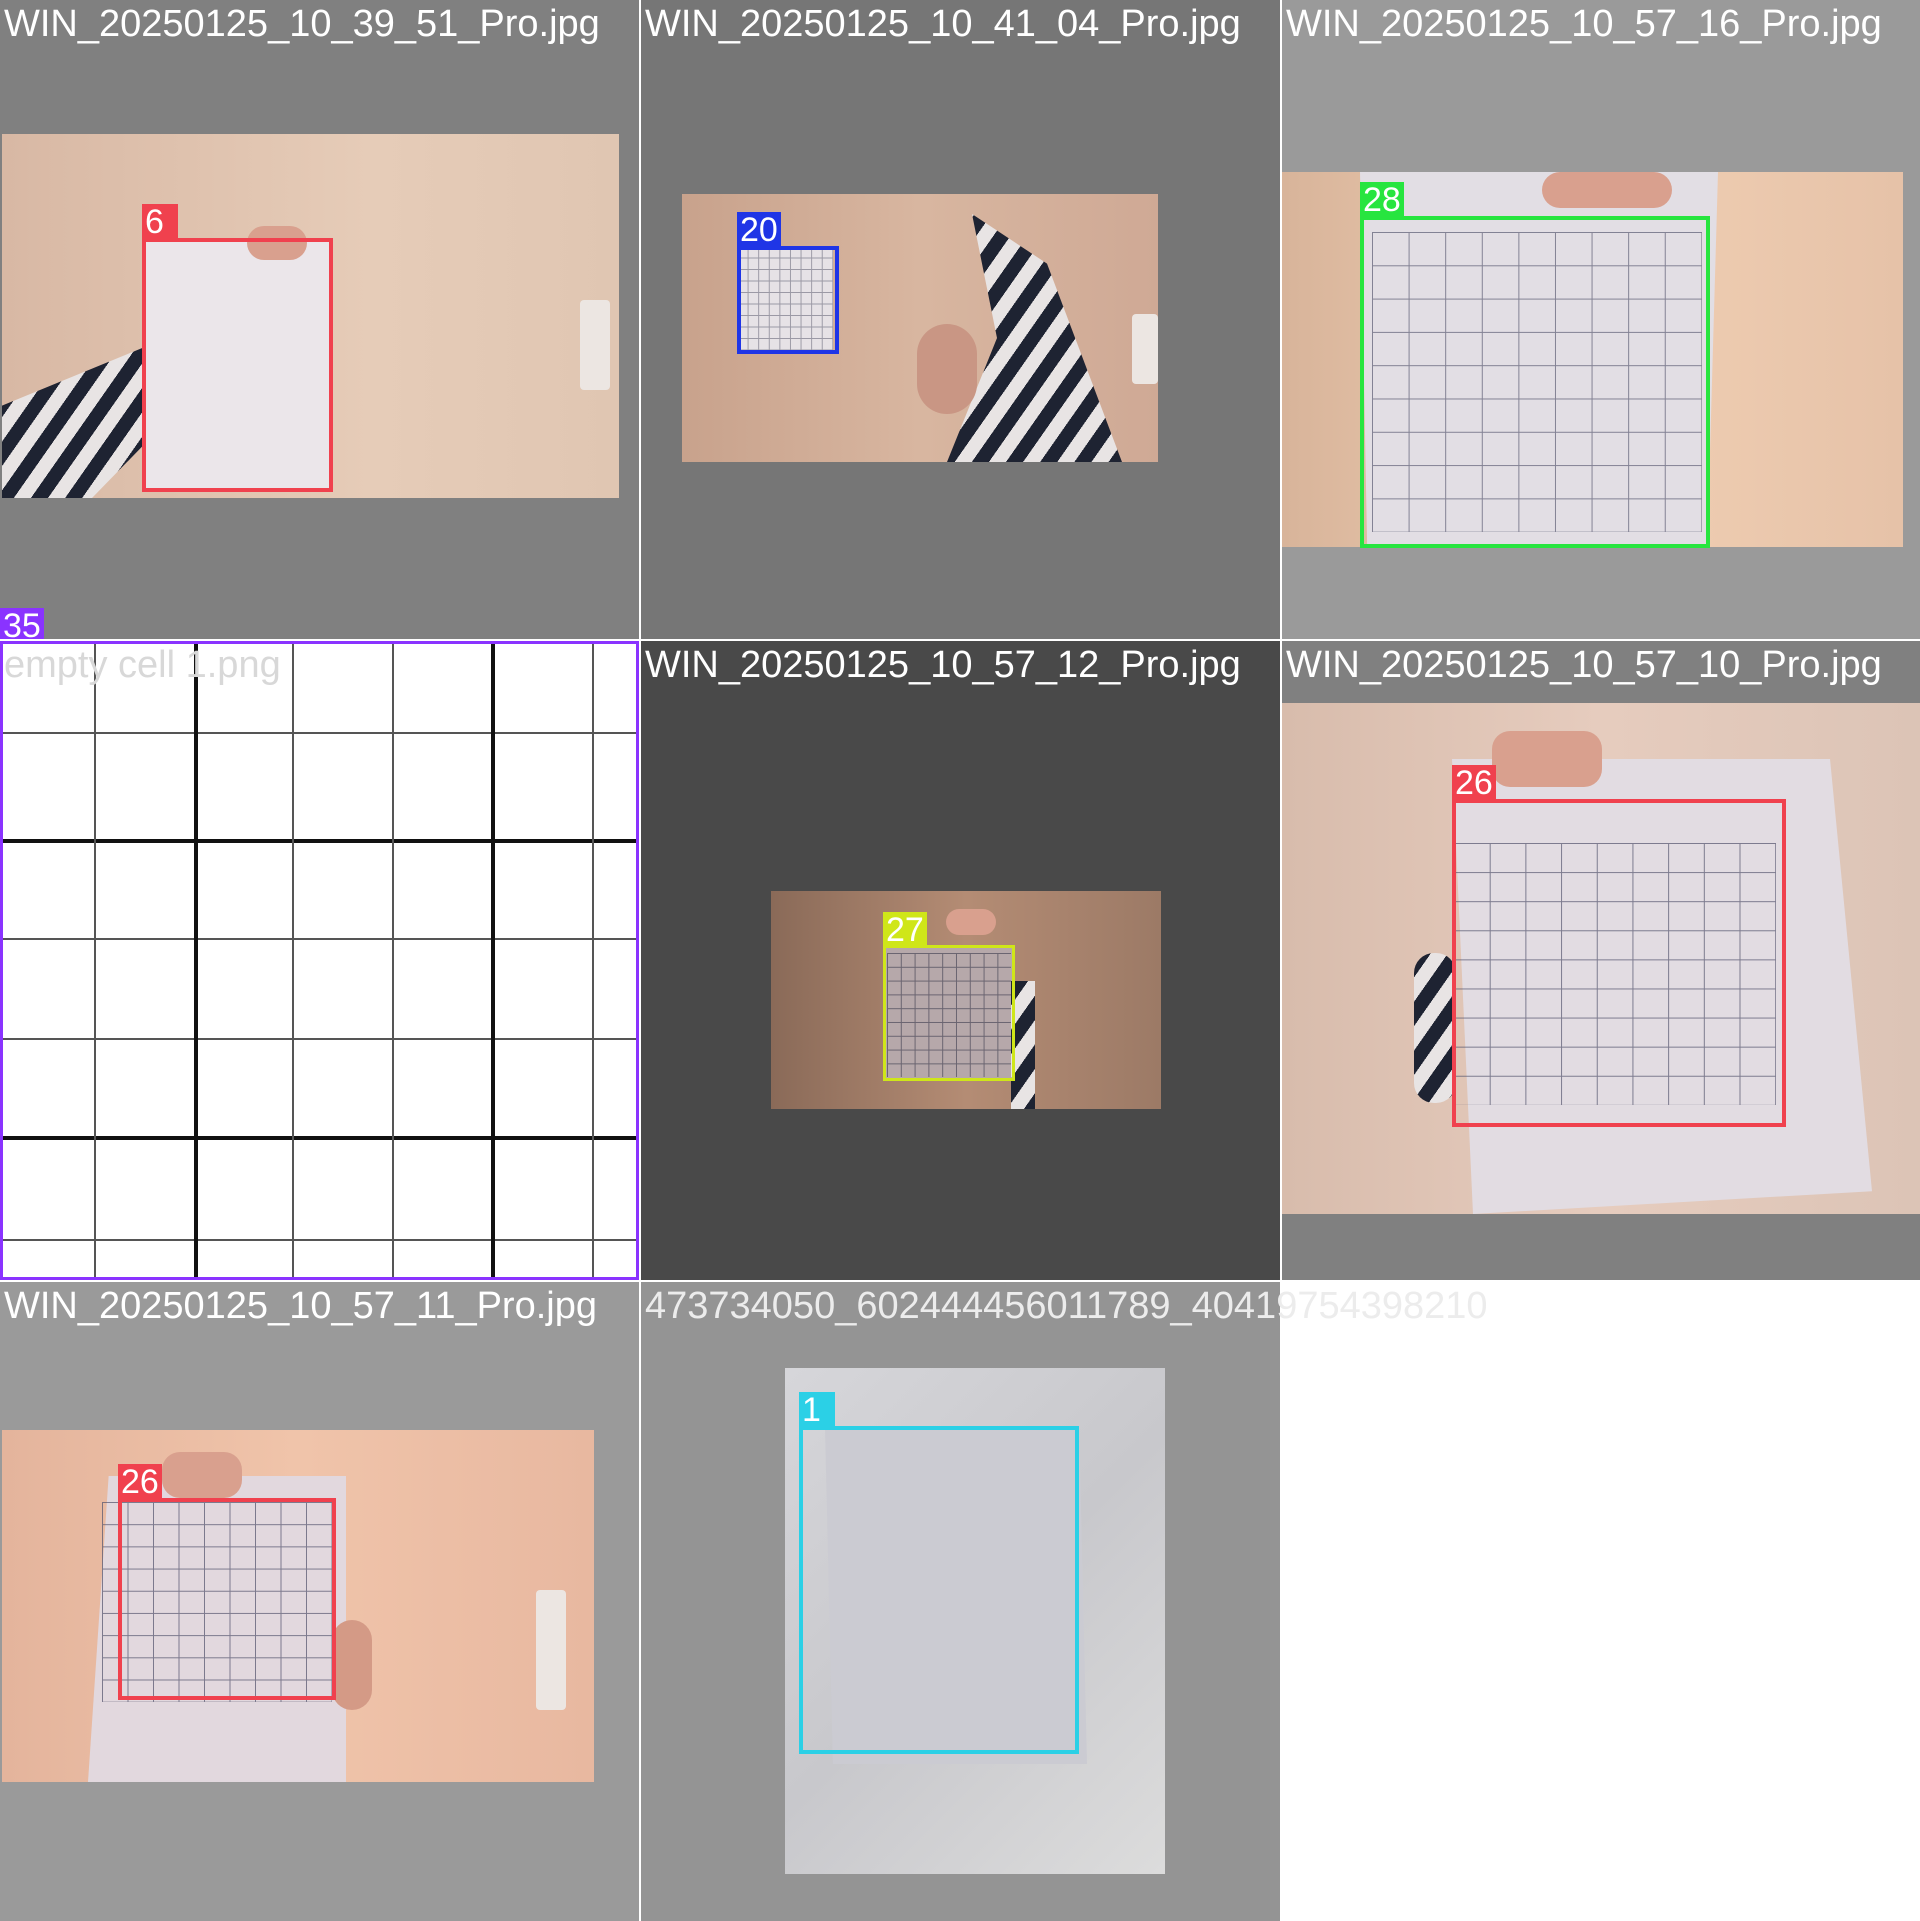 Image resolution: width=1920 pixels, height=1921 pixels. What do you see at coordinates (22, 626) in the screenshot?
I see `bbox-label: 35` at bounding box center [22, 626].